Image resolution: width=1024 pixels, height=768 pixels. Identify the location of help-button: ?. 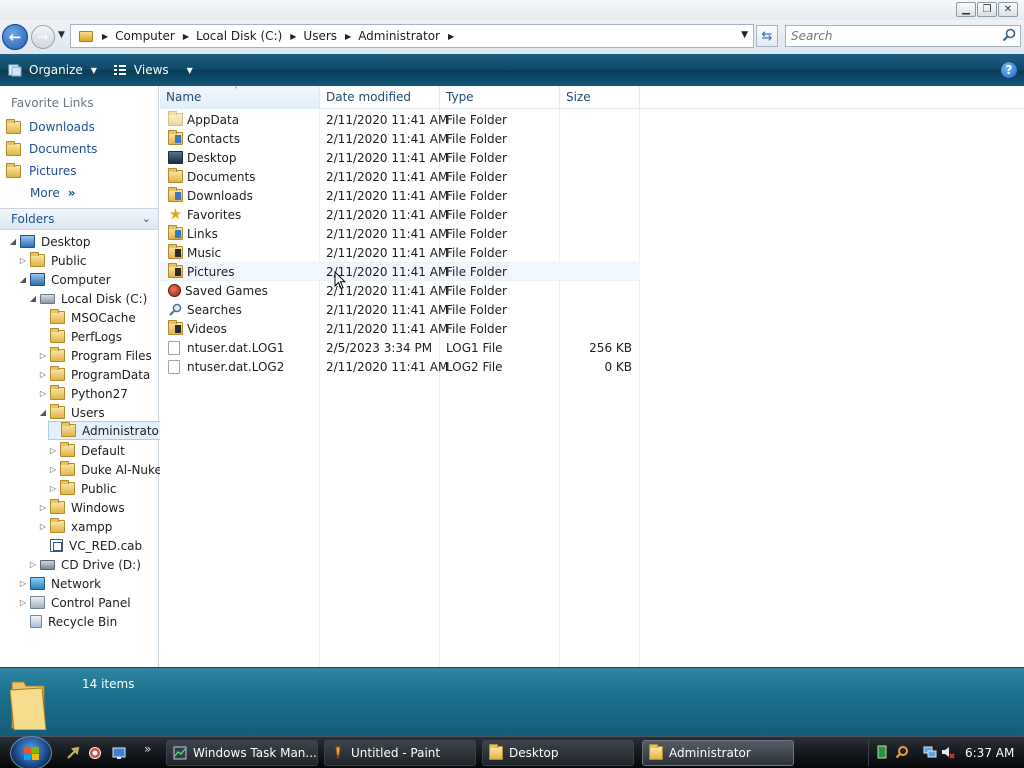
(1009, 70).